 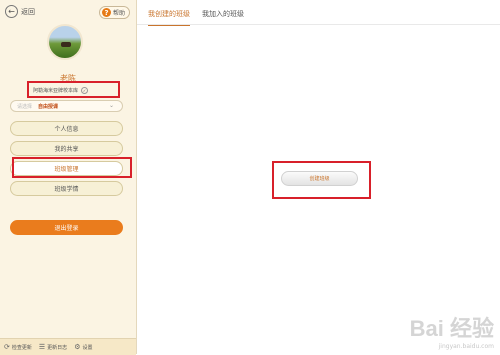 I want to click on nav-label: 班级学情, so click(x=66, y=189).